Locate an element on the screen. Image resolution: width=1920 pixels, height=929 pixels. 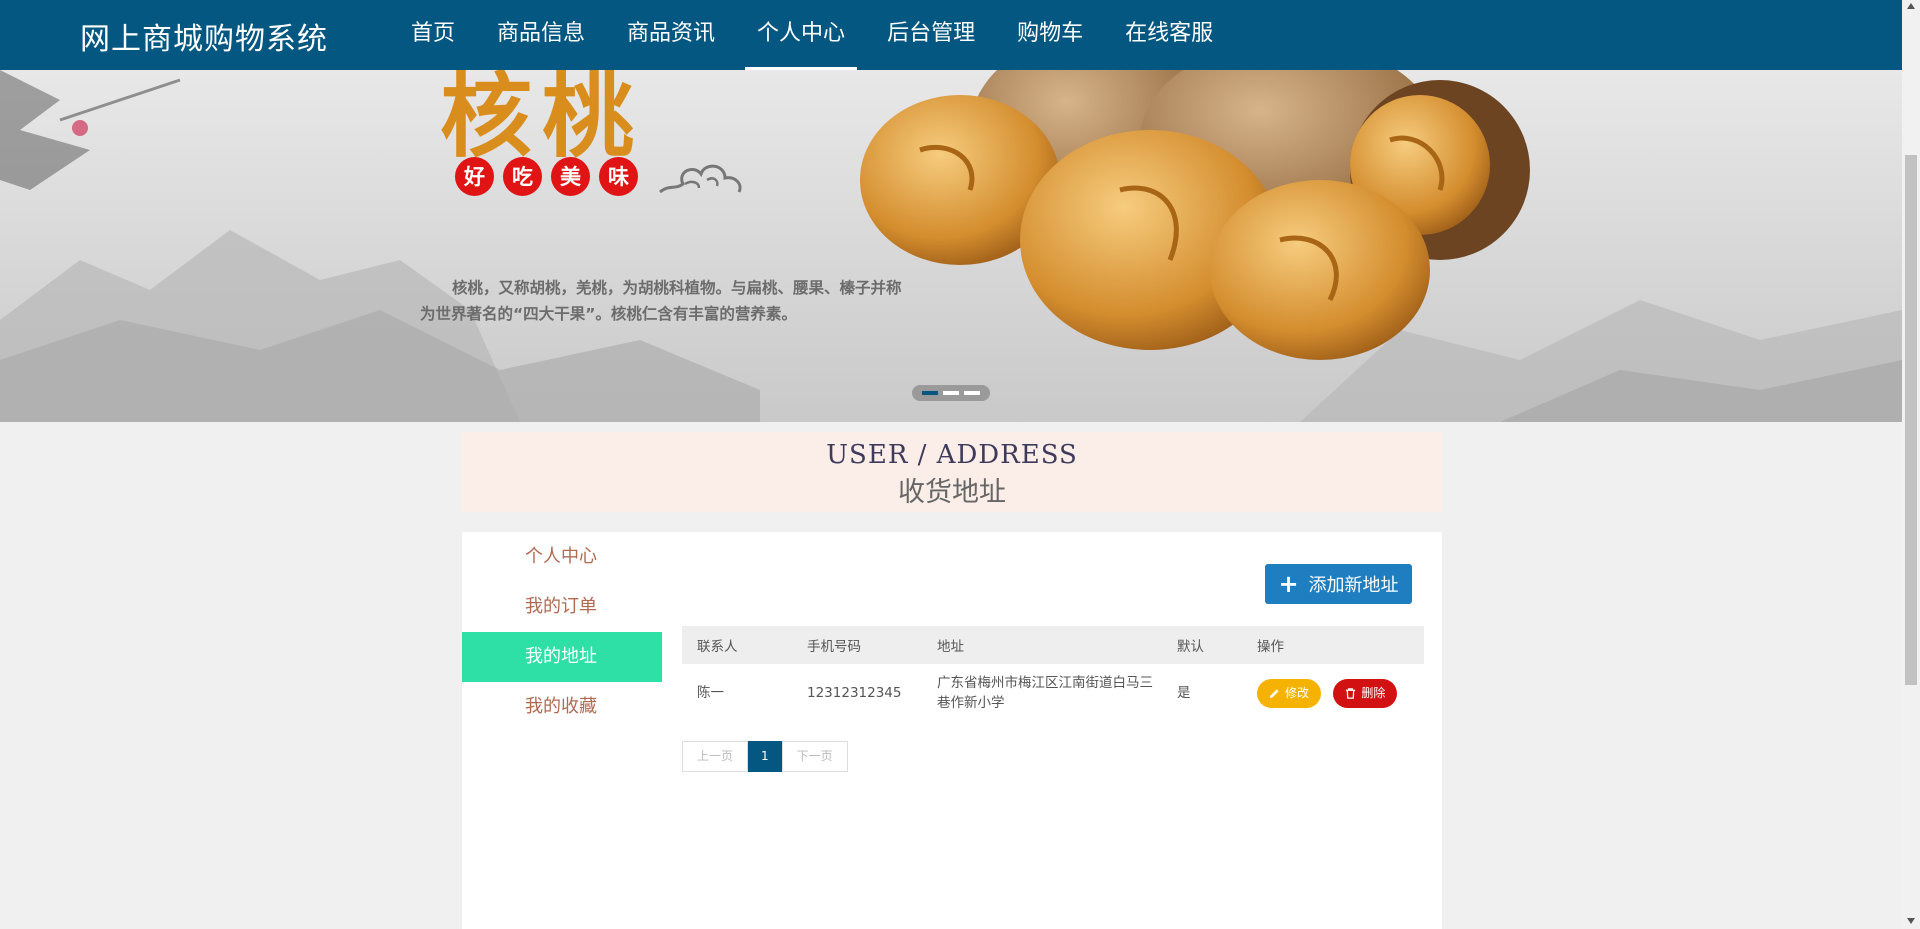
user-sidebar: 个人中心 我的订单 我的地址 我的收藏 is located at coordinates (562, 632).